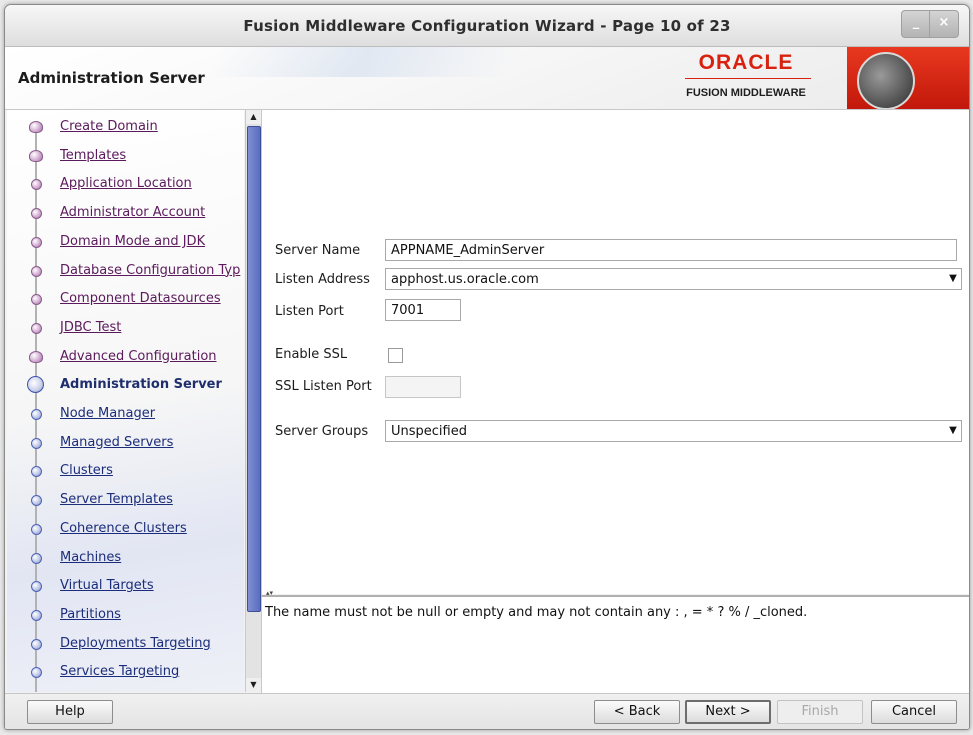 The height and width of the screenshot is (735, 973). Describe the element at coordinates (748, 78) in the screenshot. I see `logo-underline` at that location.